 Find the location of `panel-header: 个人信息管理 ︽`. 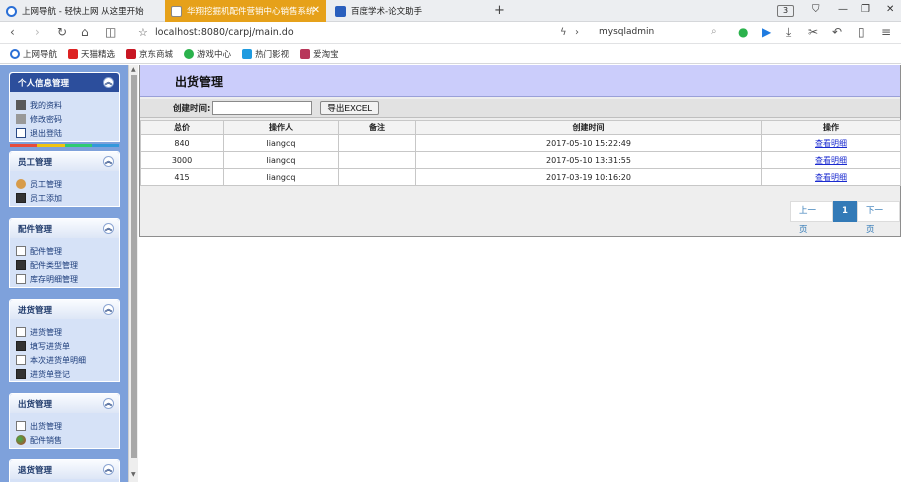

panel-header: 个人信息管理 ︽ is located at coordinates (64, 82).